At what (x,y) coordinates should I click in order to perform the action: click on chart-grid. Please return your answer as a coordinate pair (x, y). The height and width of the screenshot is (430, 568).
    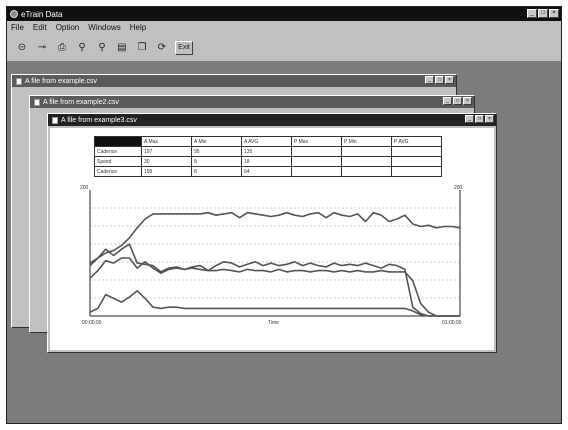
    Looking at the image, I should click on (275, 253).